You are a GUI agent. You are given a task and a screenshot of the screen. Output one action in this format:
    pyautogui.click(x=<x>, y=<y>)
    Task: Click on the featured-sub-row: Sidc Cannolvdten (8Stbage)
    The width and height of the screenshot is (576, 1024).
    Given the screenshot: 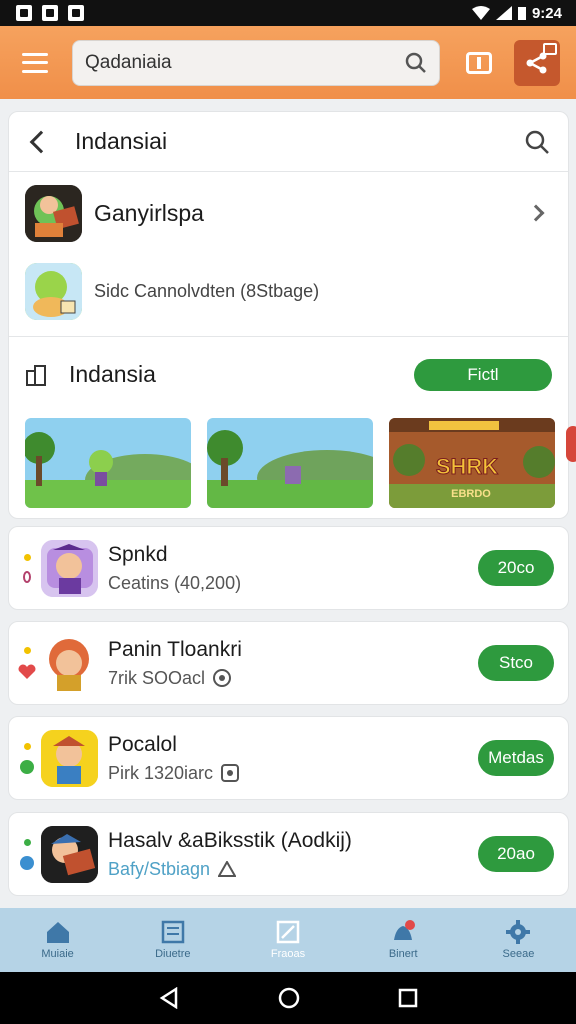 What is the action you would take?
    pyautogui.click(x=288, y=291)
    